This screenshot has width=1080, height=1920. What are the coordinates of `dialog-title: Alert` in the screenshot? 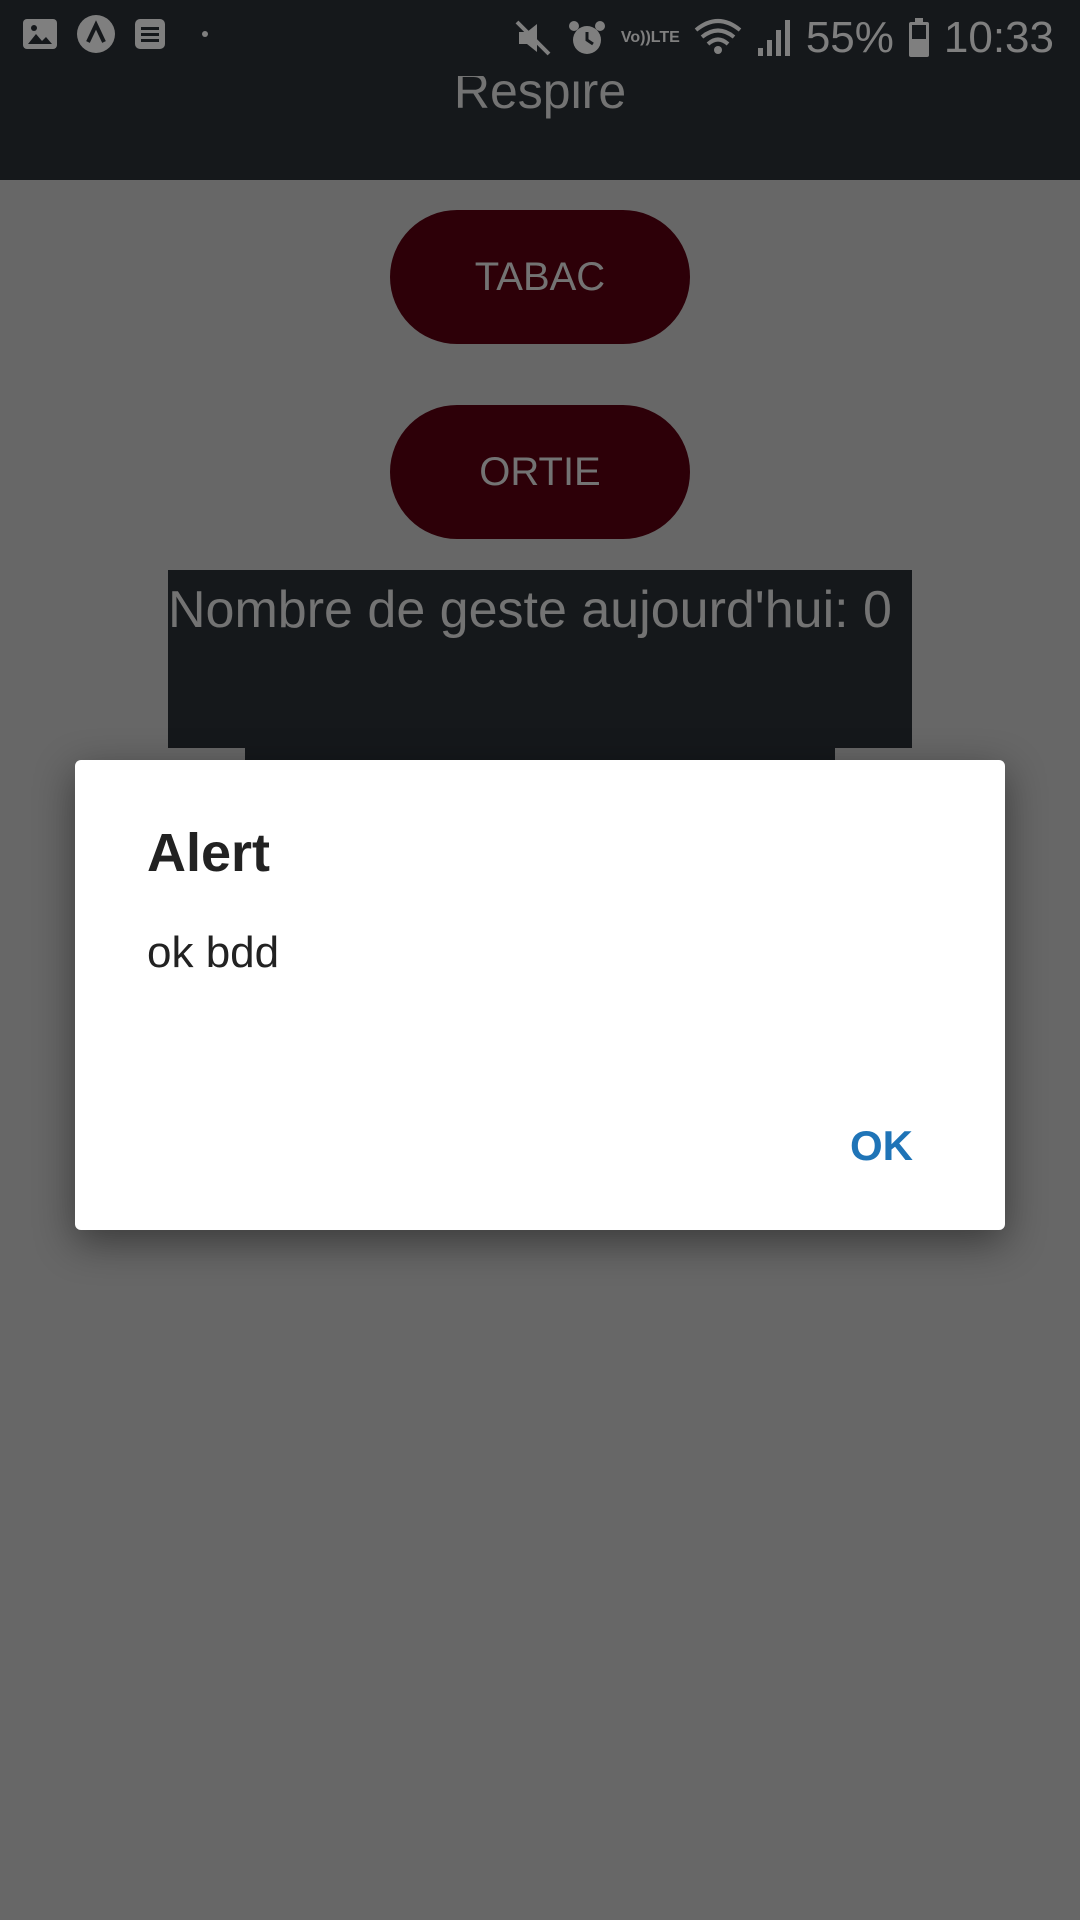 It's located at (209, 853).